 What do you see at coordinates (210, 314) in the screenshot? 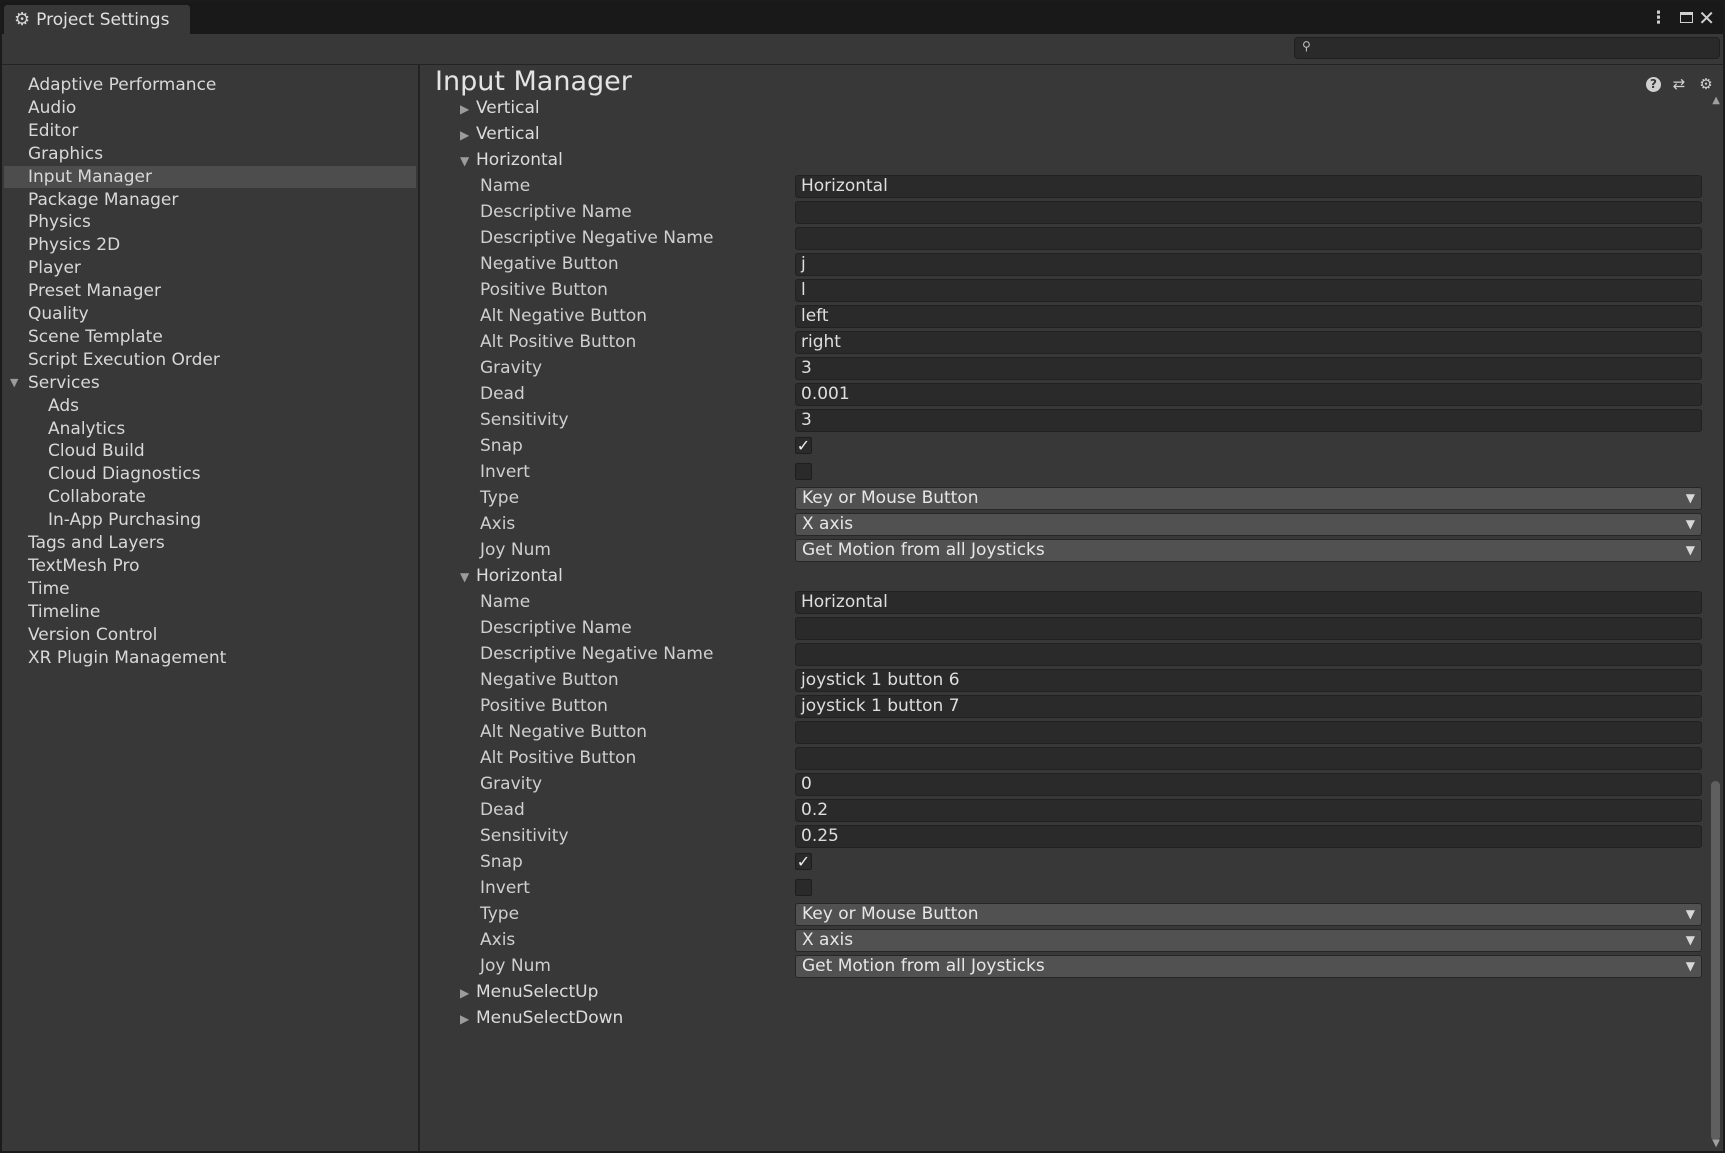
I see `sidebar-item-quality: Quality` at bounding box center [210, 314].